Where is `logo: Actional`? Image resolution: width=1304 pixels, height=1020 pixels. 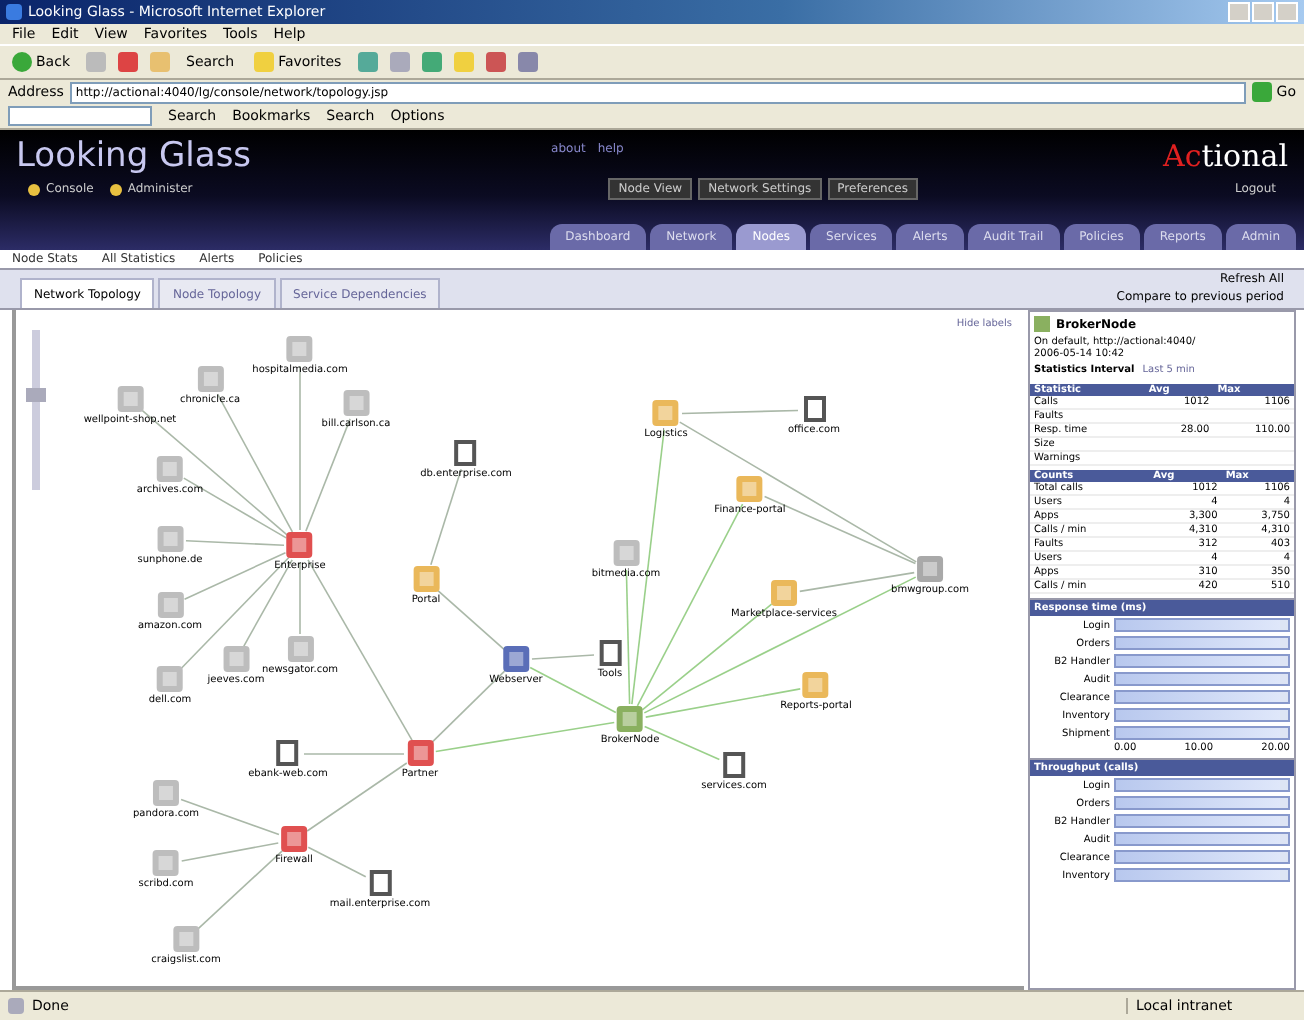 logo: Actional is located at coordinates (1225, 156).